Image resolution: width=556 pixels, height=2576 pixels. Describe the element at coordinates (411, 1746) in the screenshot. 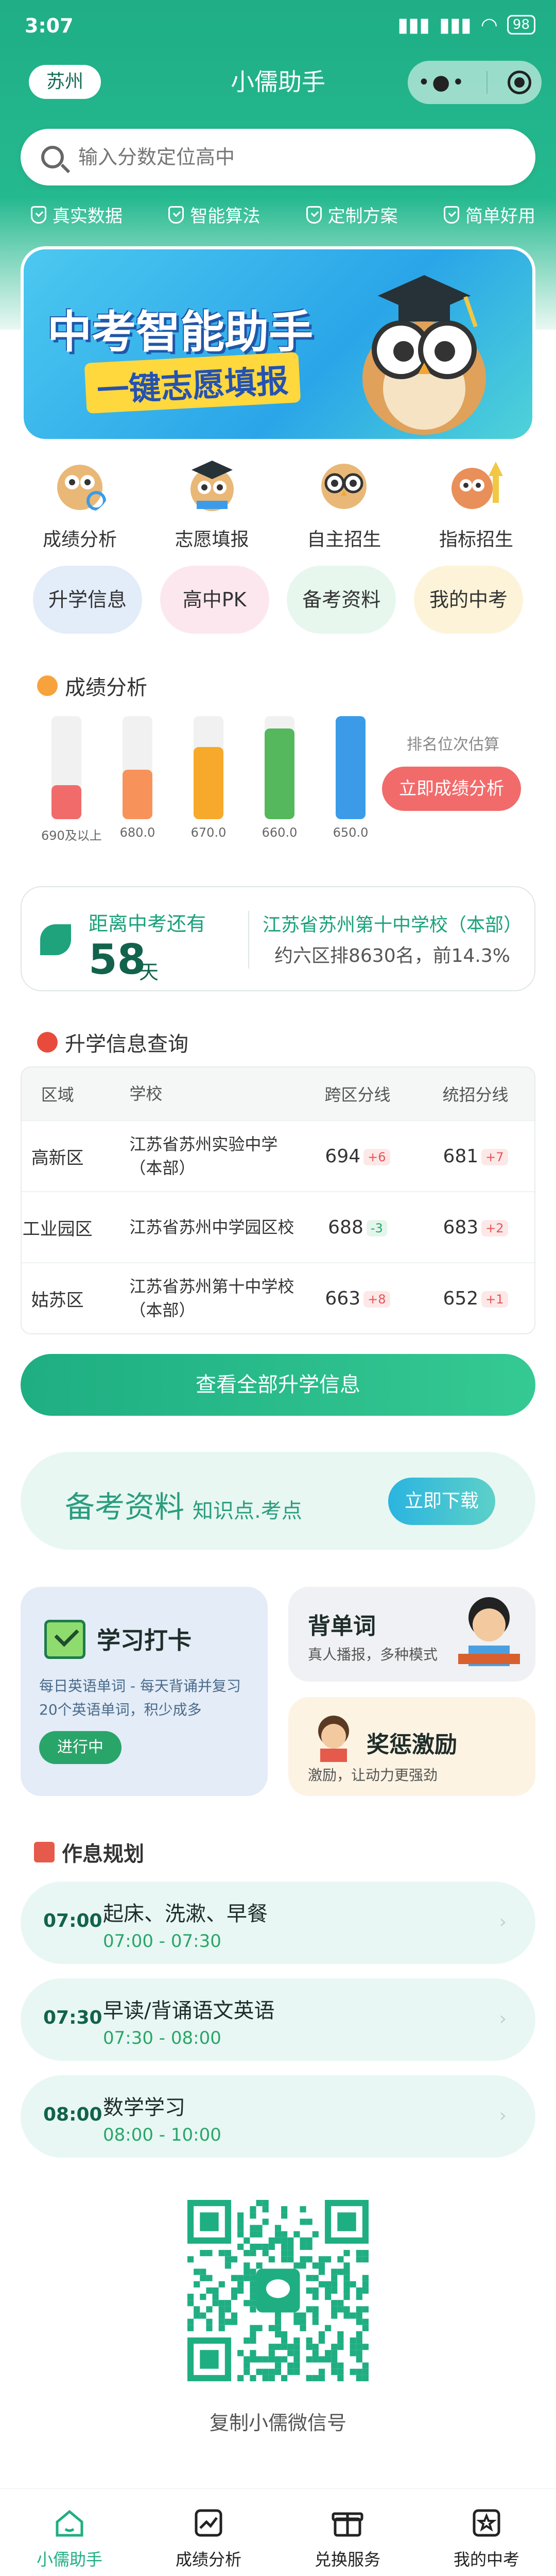

I see `reward-card: 奖惩激励 激励，让动力更强劲` at that location.